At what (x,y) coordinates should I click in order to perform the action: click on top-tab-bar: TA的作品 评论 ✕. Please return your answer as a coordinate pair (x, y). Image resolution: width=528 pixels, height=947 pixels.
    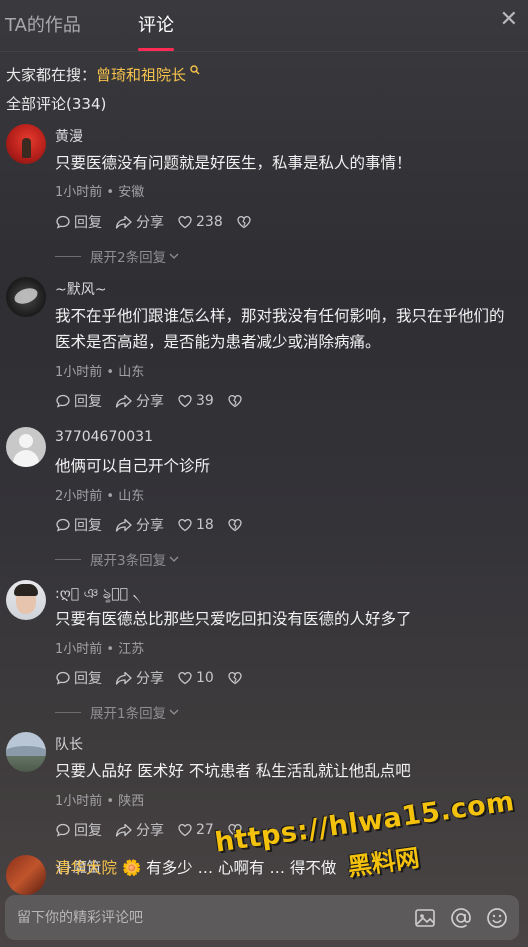
    Looking at the image, I should click on (264, 26).